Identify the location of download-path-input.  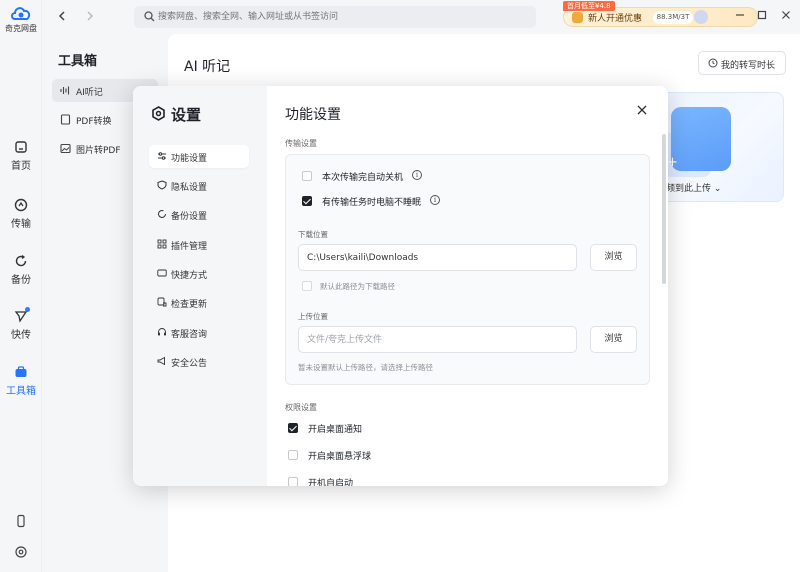
(437, 257).